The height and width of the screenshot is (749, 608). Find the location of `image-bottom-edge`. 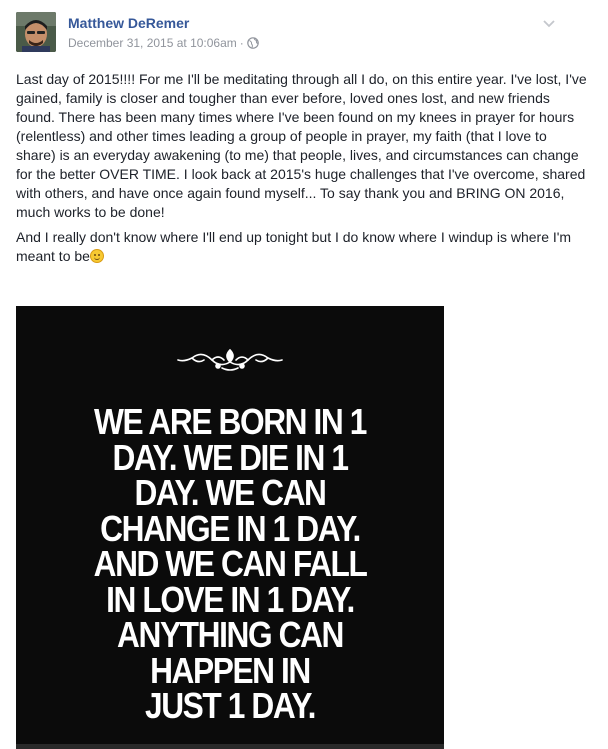

image-bottom-edge is located at coordinates (230, 746).